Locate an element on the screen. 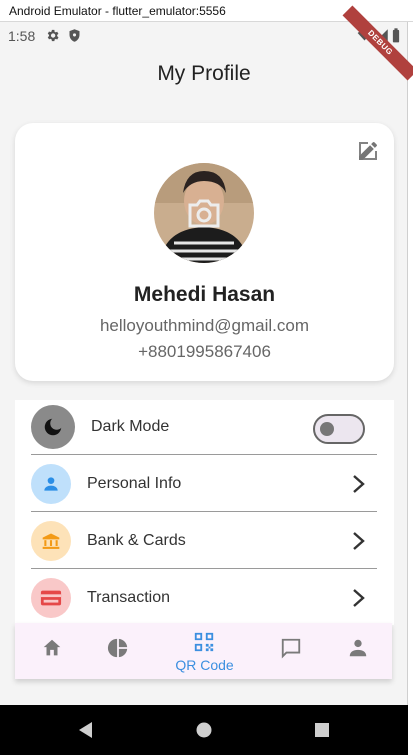  dark-mode-label: Dark Mode is located at coordinates (130, 426).